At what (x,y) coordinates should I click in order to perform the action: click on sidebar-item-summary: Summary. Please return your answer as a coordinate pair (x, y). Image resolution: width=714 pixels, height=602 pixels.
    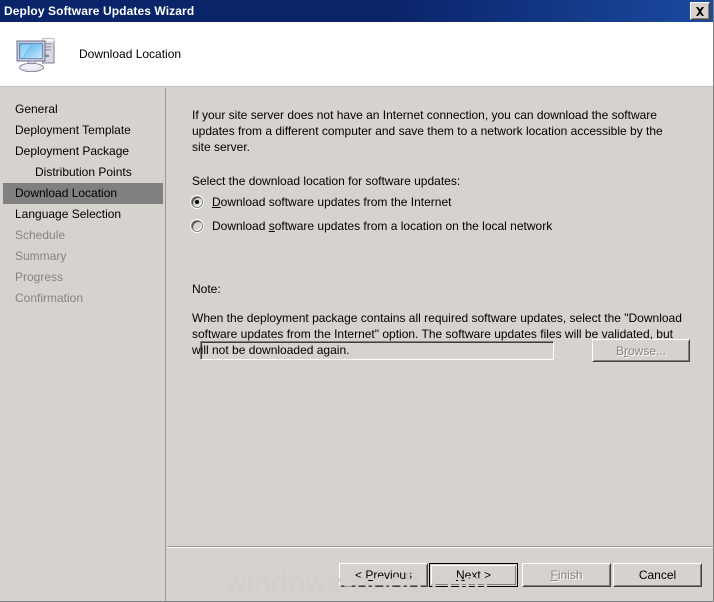
    Looking at the image, I should click on (41, 256).